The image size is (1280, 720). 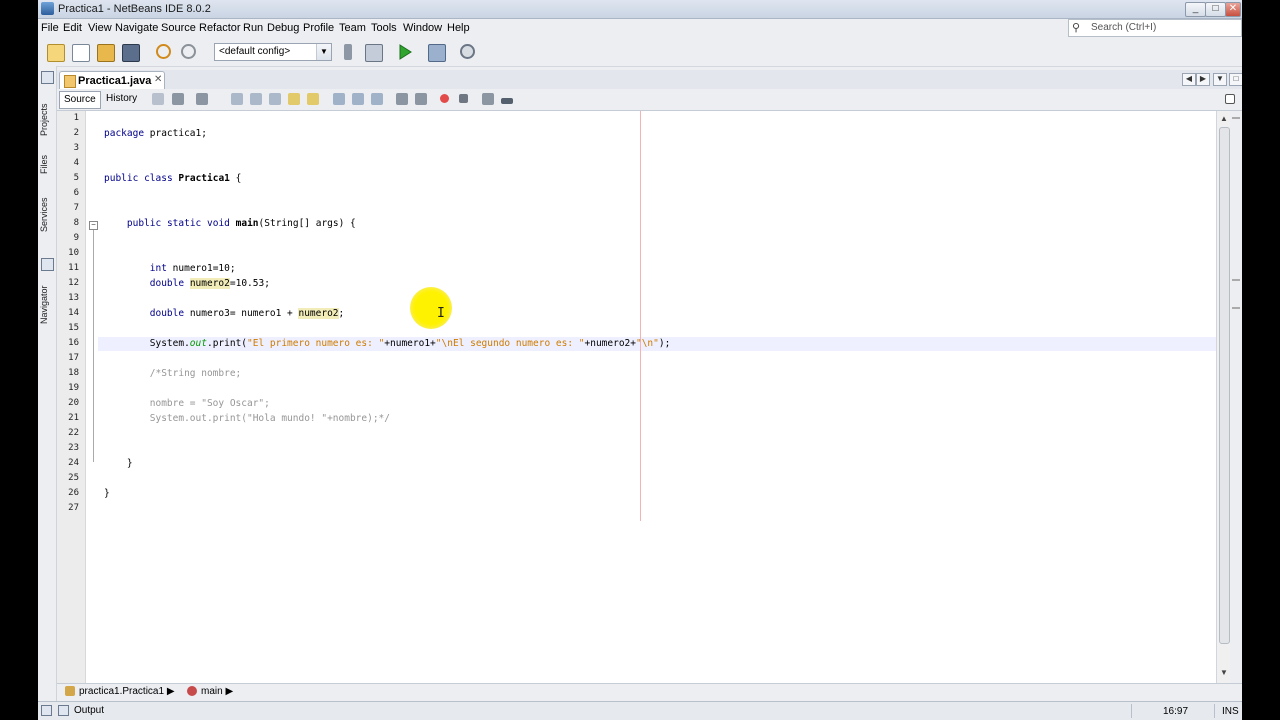 I want to click on menu-navigate: Navigate, so click(x=136, y=28).